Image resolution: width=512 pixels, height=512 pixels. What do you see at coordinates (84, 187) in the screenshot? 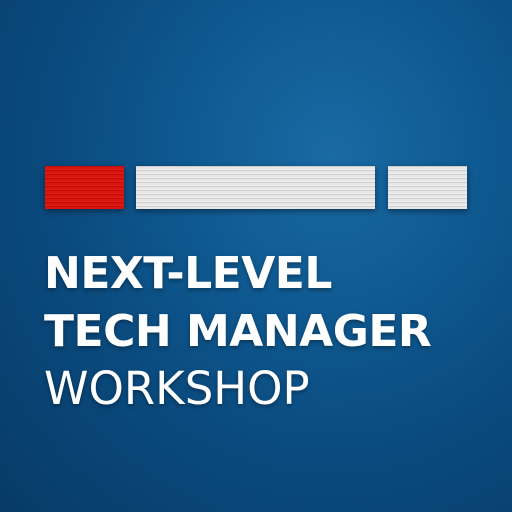
I see `red-accent-bar` at bounding box center [84, 187].